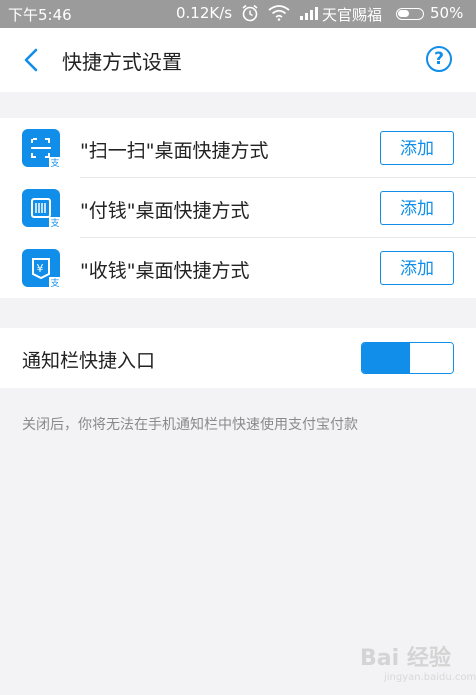 This screenshot has width=476, height=695. What do you see at coordinates (430, 677) in the screenshot?
I see `watermark-url: jingyan.baidu.com` at bounding box center [430, 677].